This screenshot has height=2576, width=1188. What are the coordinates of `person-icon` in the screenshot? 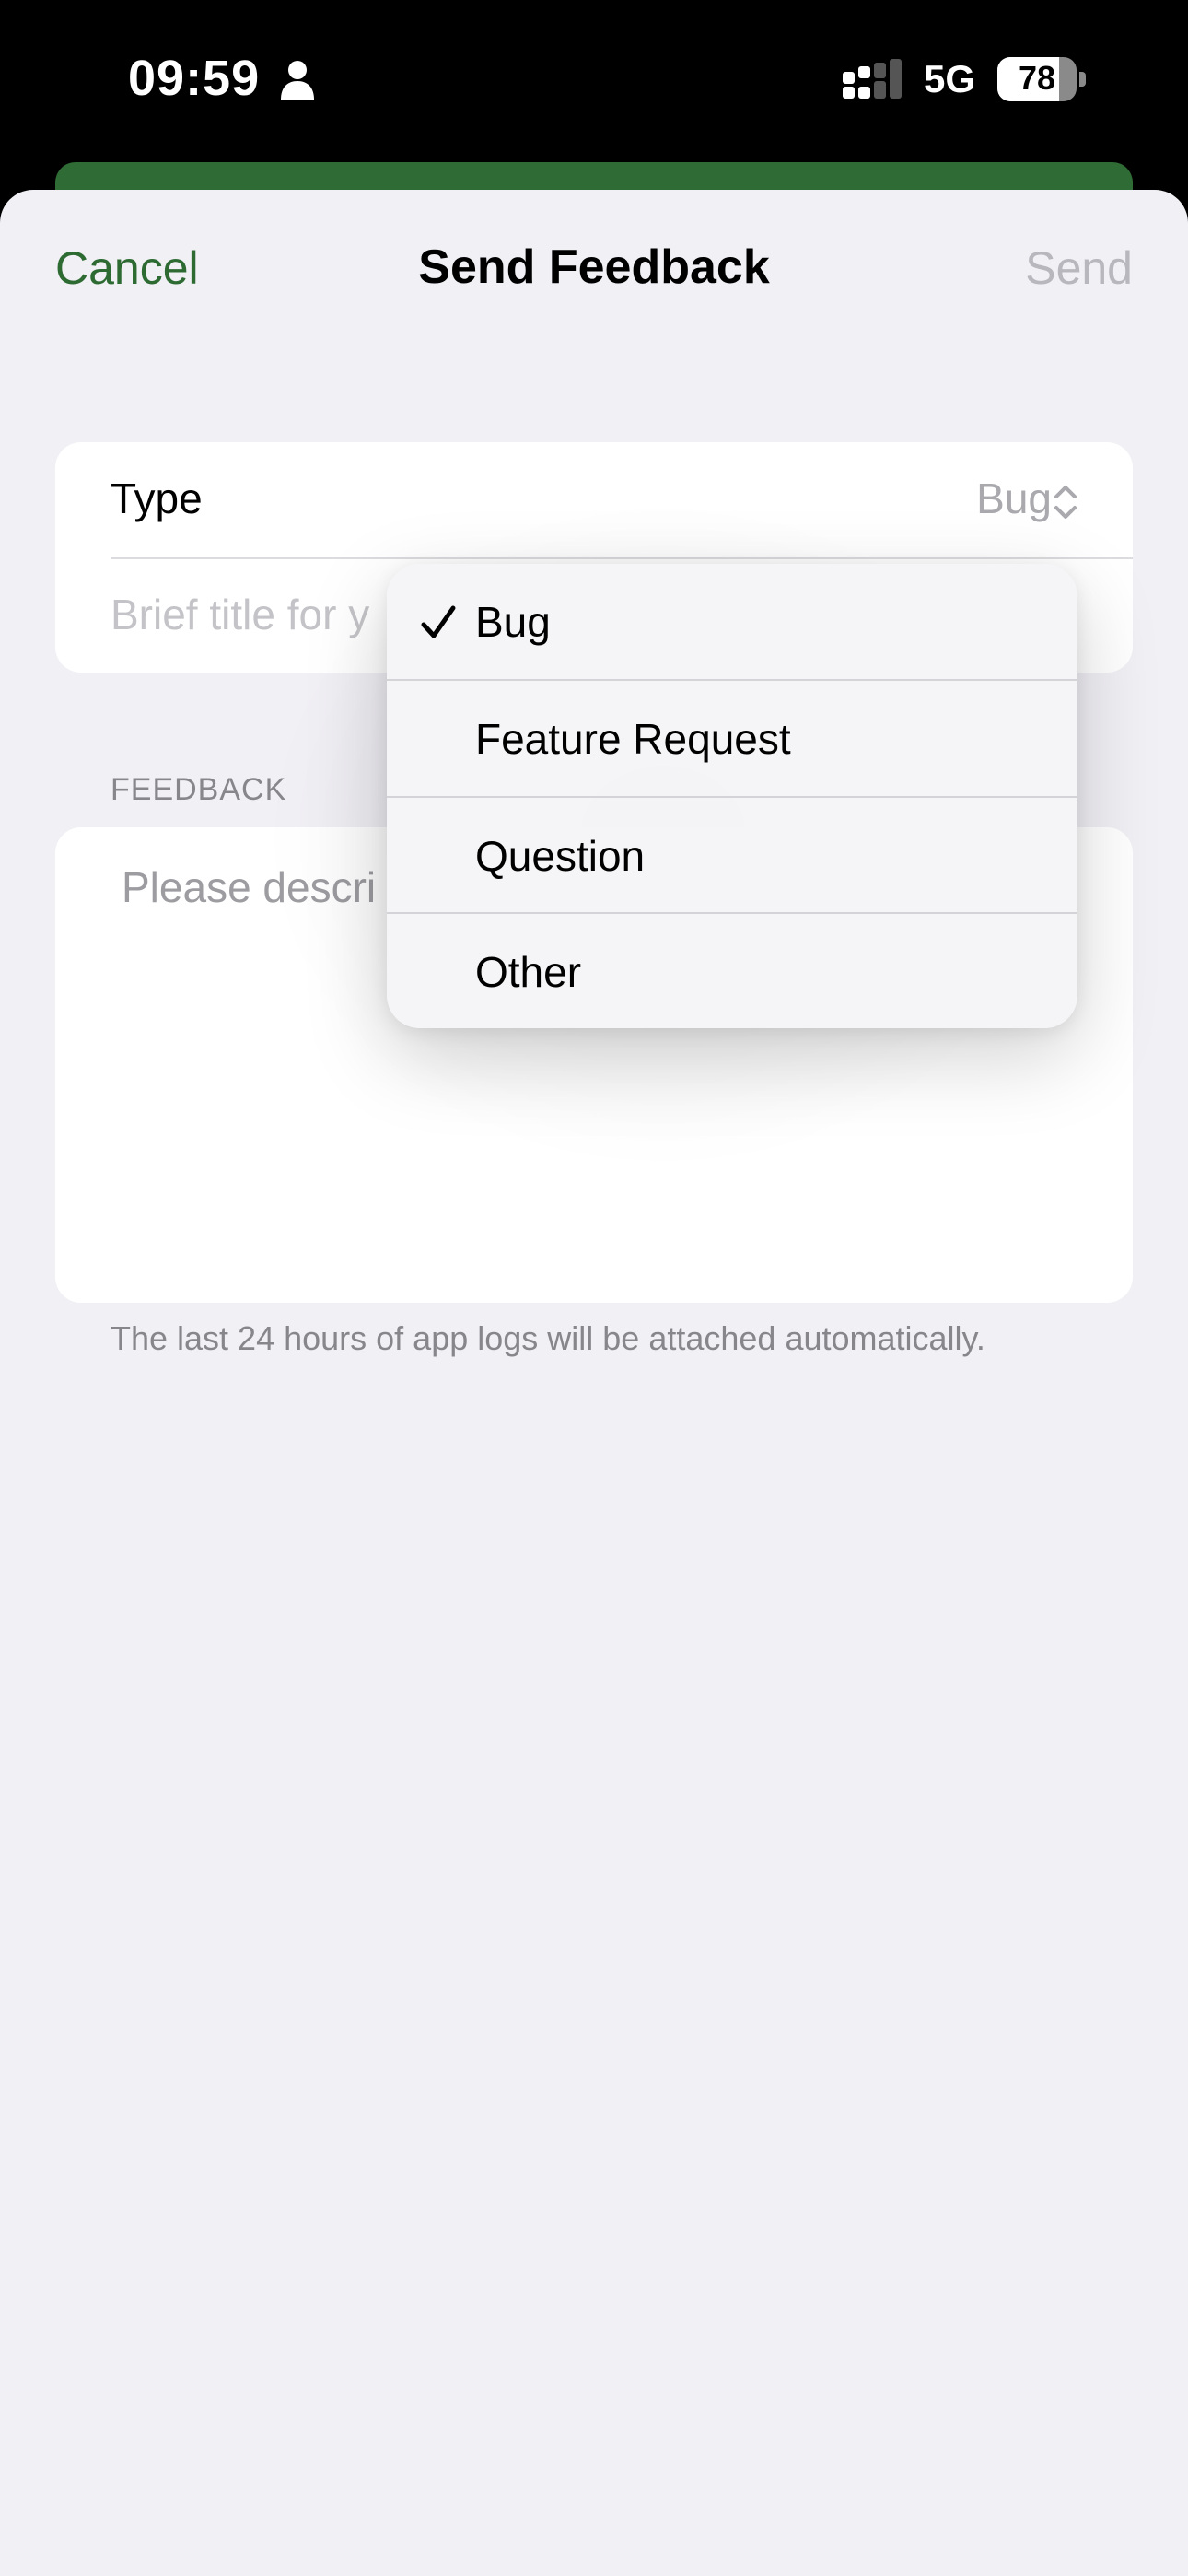 It's located at (297, 80).